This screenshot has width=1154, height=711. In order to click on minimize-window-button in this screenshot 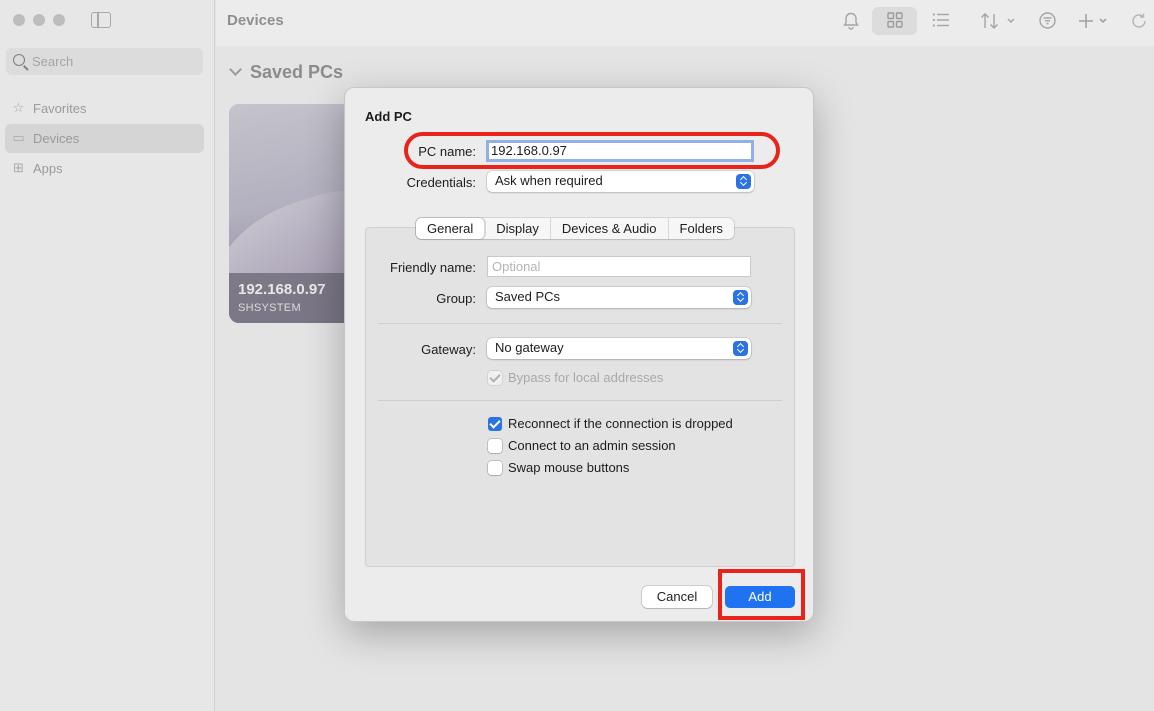, I will do `click(39, 20)`.